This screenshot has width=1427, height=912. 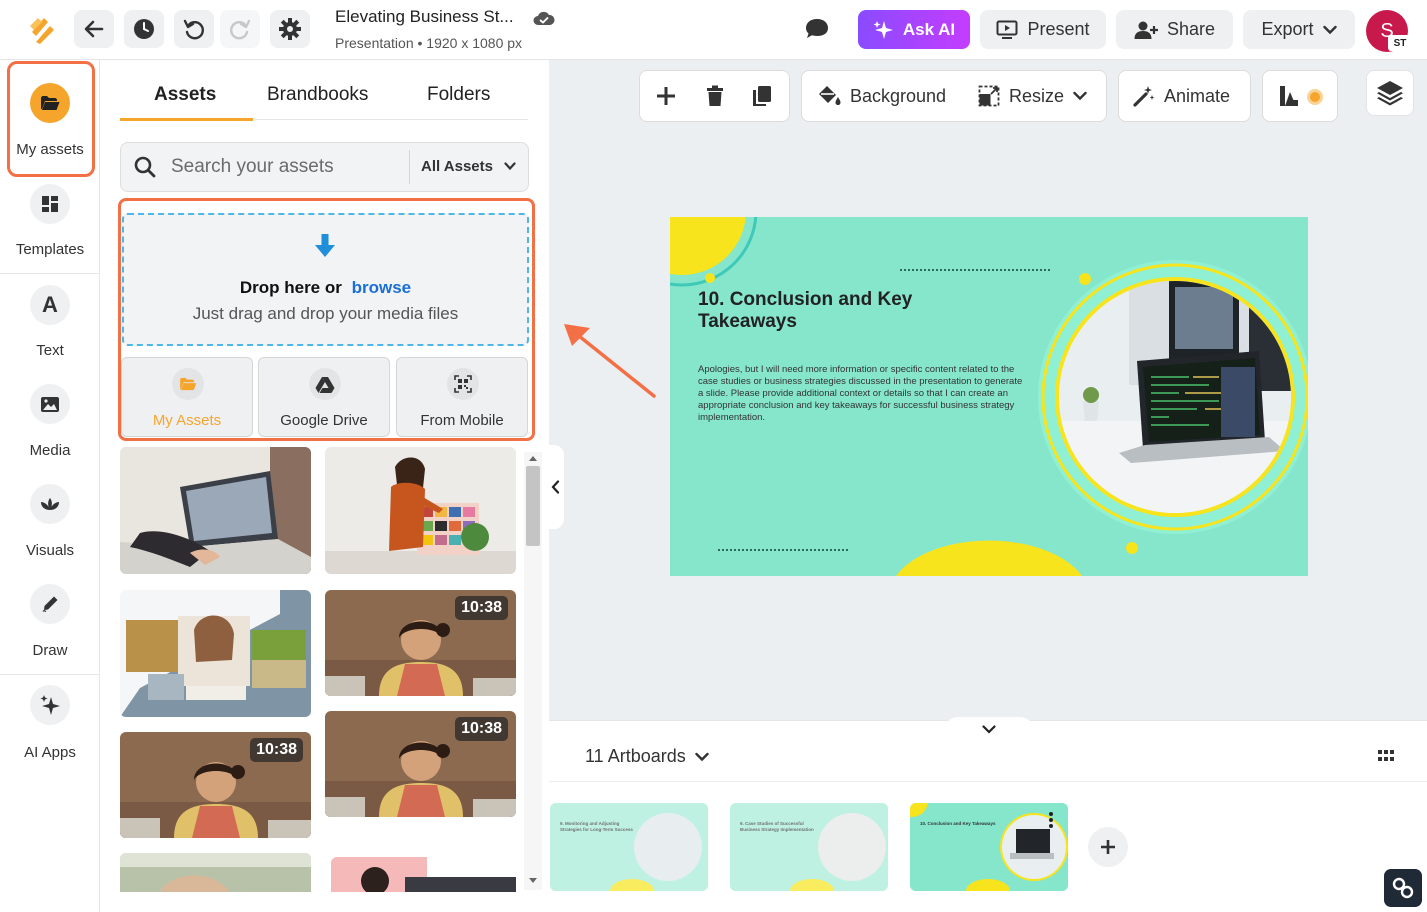 I want to click on grid-view-icon, so click(x=1386, y=756).